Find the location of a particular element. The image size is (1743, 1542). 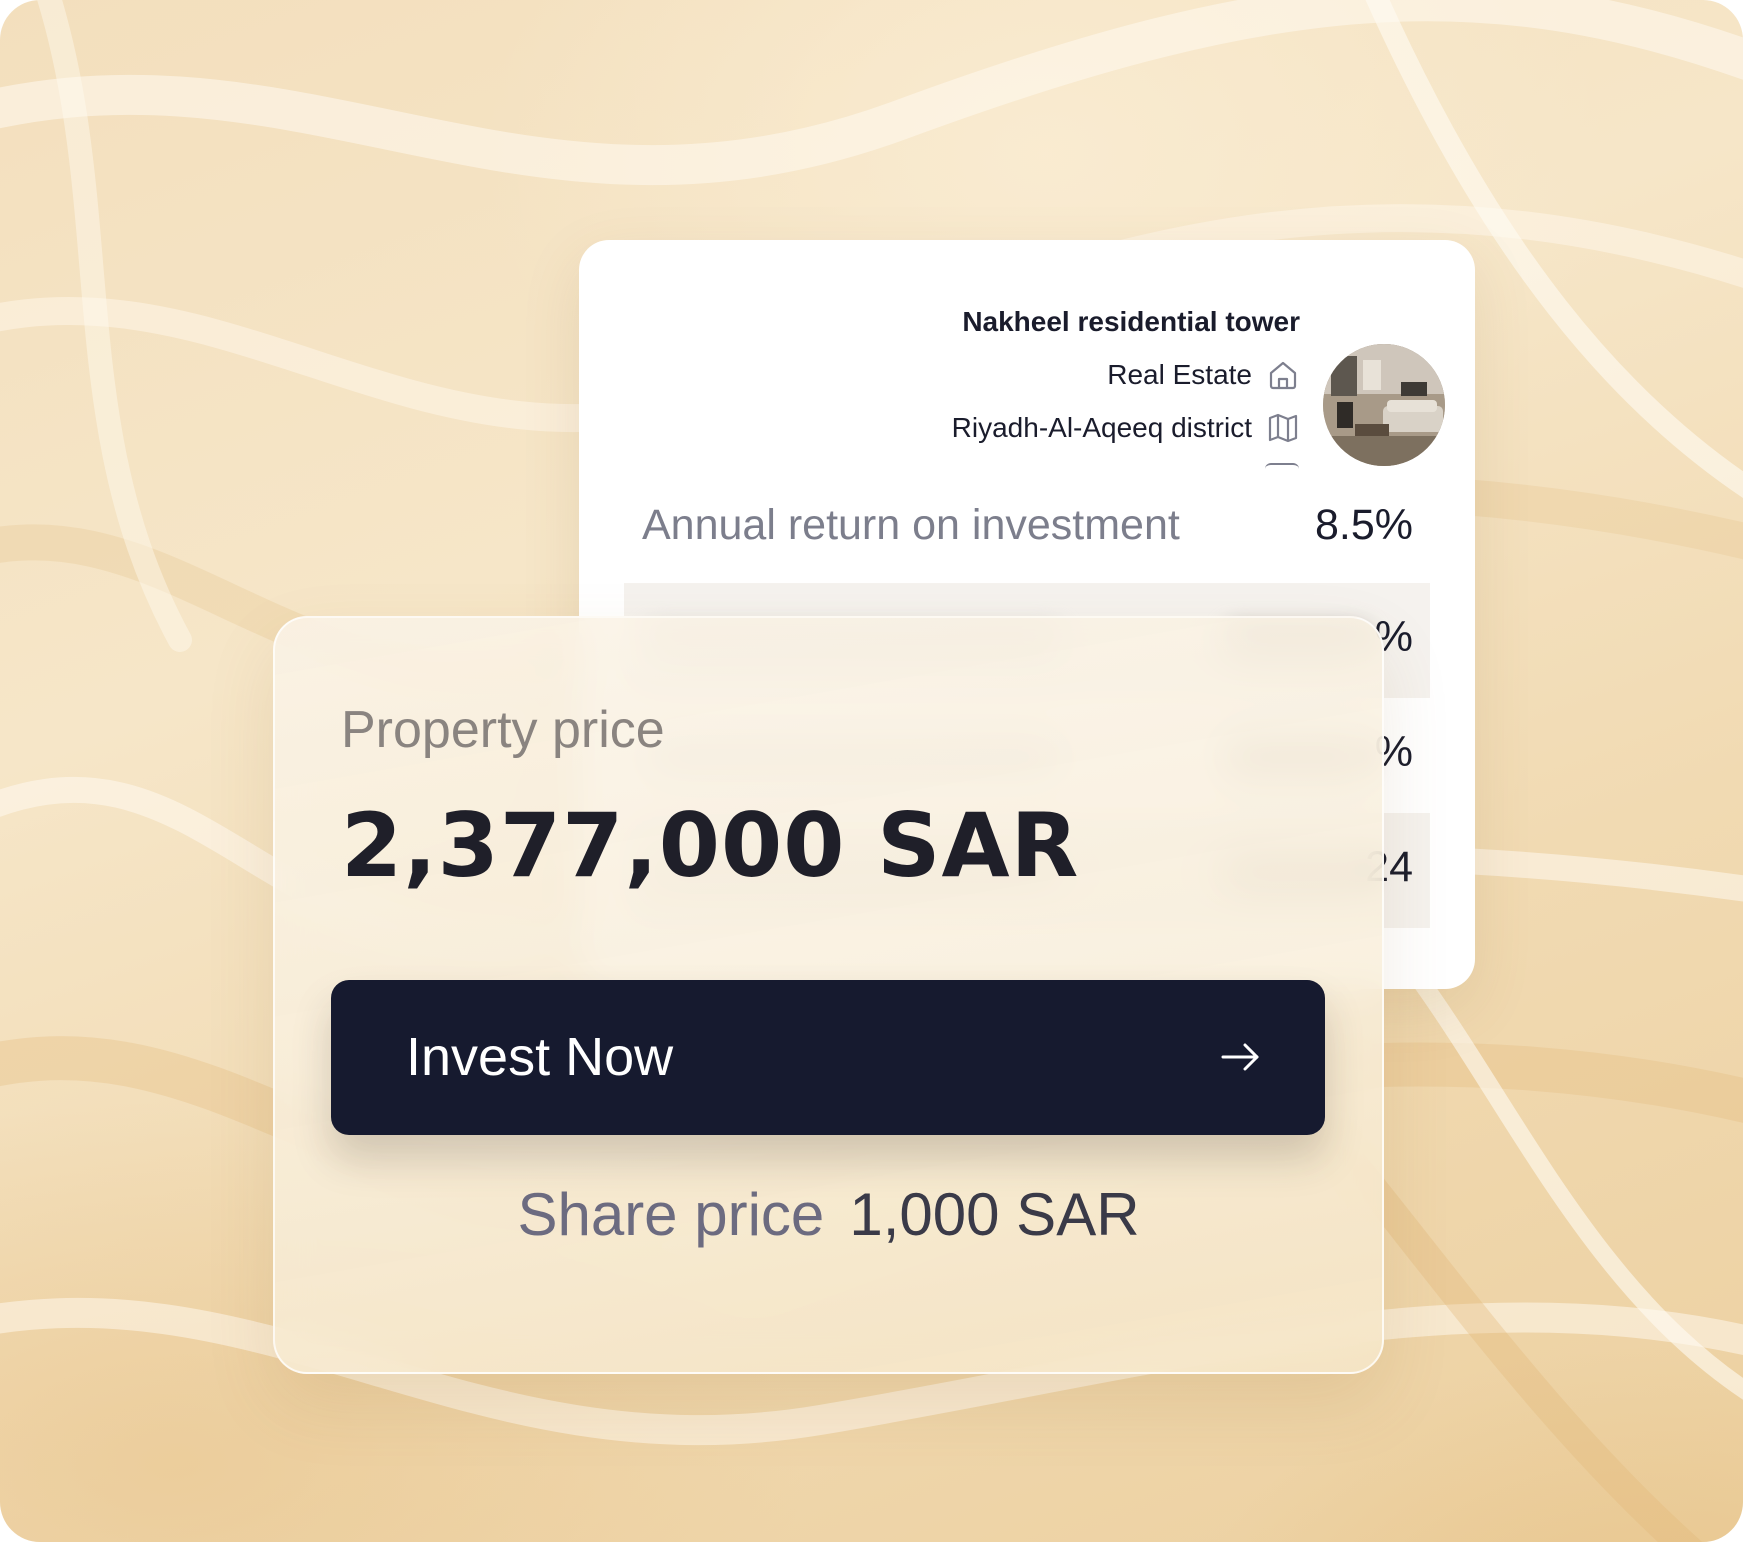

property-location: Riyadh-Al-Aqeeq district is located at coordinates (1101, 427).